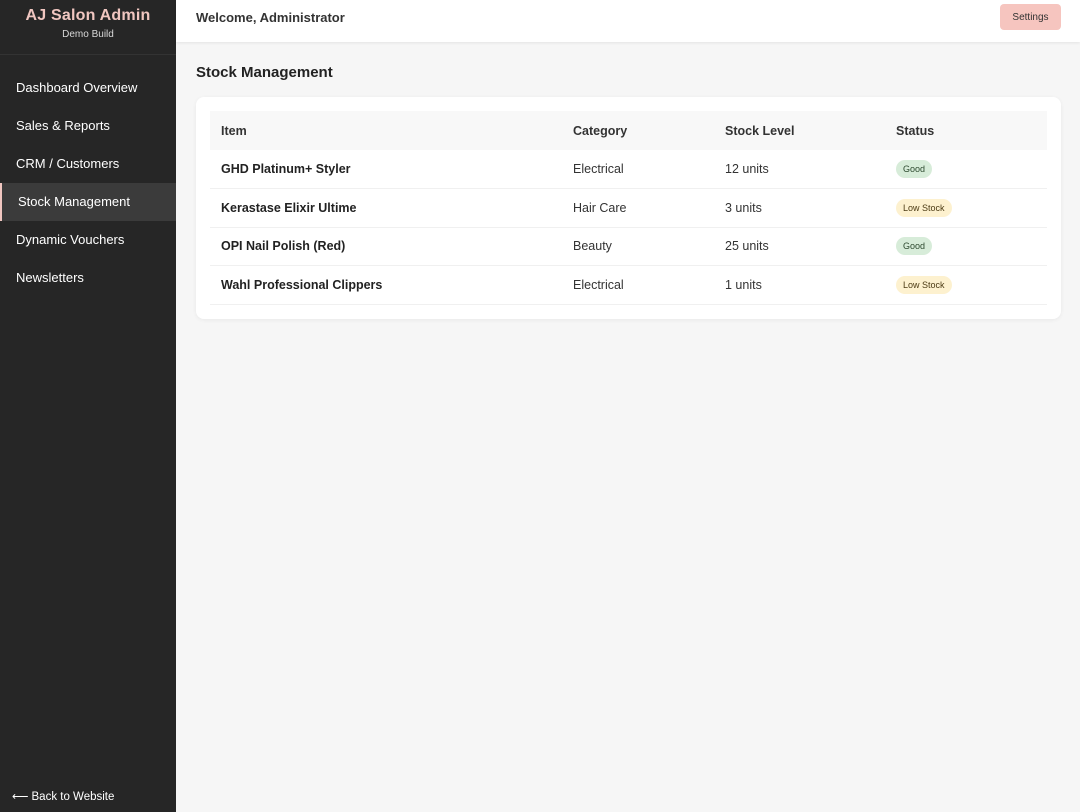 The height and width of the screenshot is (812, 1080). Describe the element at coordinates (88, 202) in the screenshot. I see `sidebar-item-stock-management: Stock Management` at that location.